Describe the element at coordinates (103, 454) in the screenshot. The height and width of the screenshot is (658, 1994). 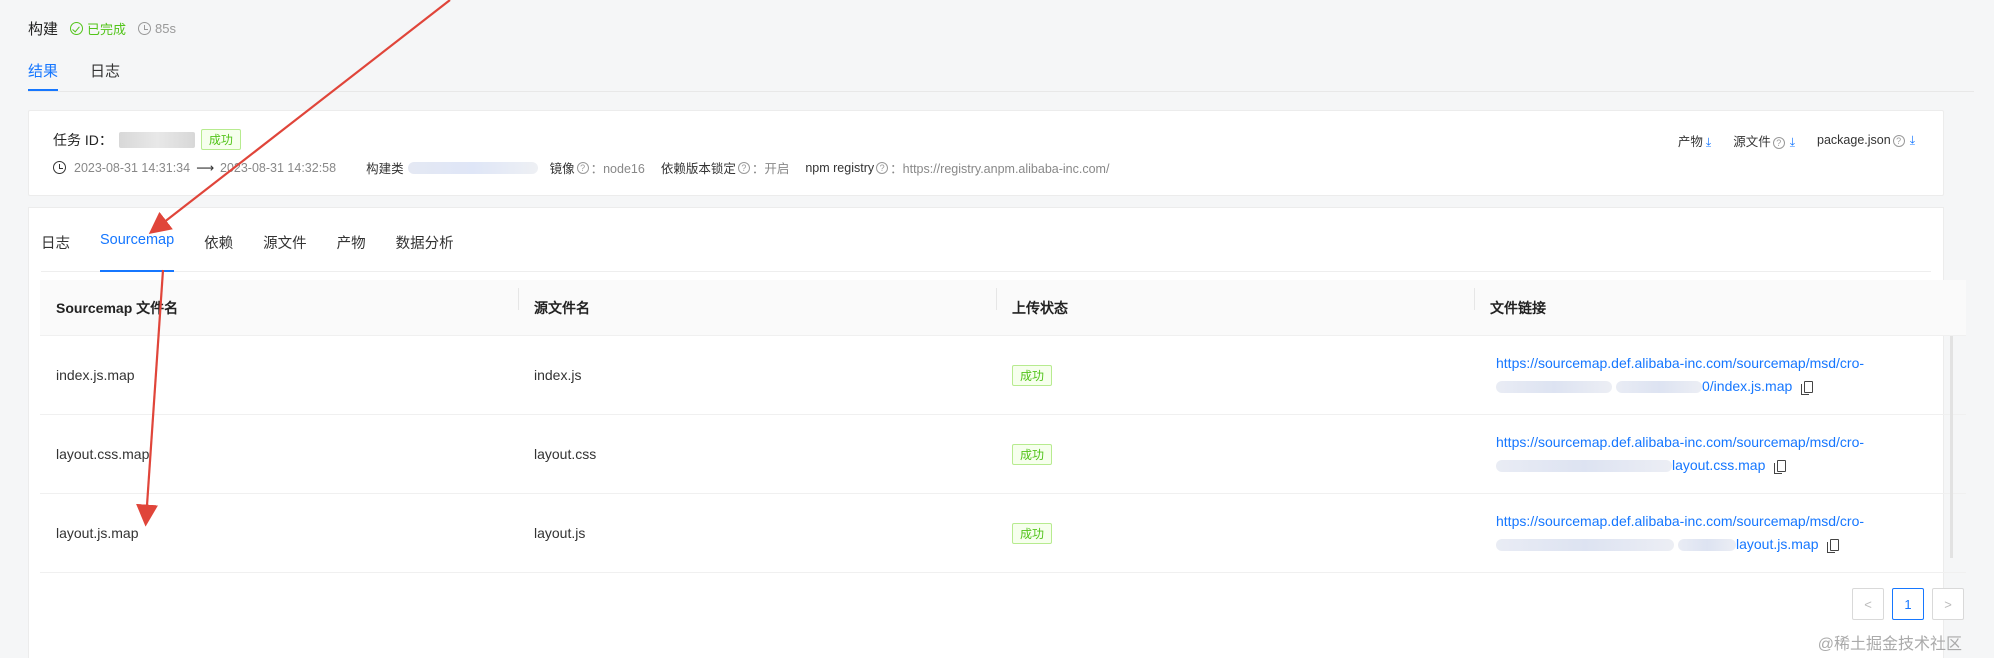
I see `cell-sourcemap-name: layout.css.map` at that location.